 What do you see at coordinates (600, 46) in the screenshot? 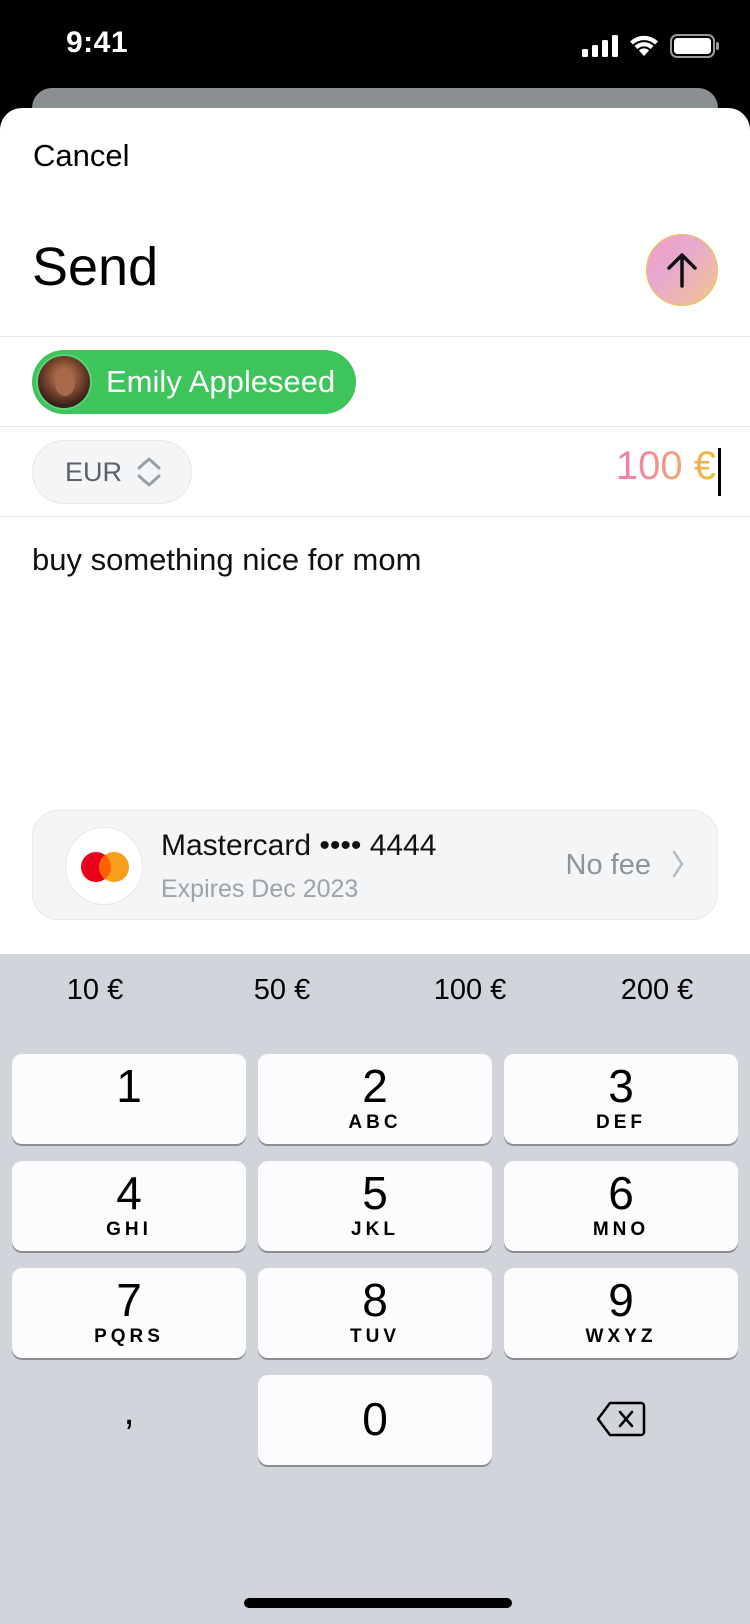
I see `cellular-signal-icon` at bounding box center [600, 46].